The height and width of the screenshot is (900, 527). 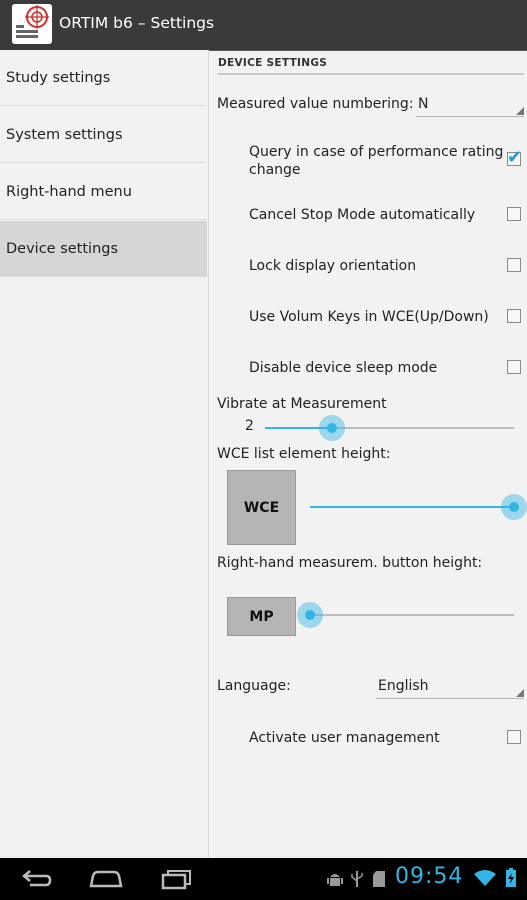 I want to click on app-title: ORTIM b6 – Settings, so click(x=137, y=23).